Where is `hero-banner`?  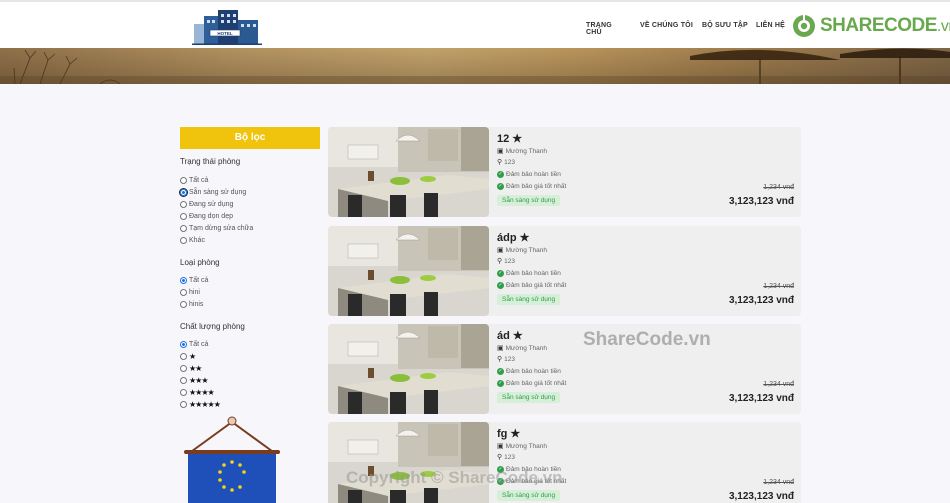
hero-banner is located at coordinates (475, 66).